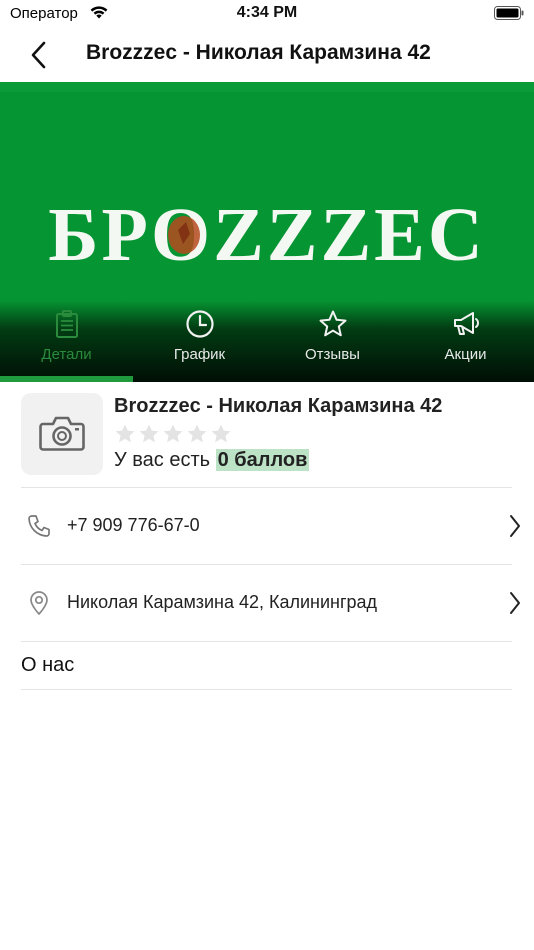 The height and width of the screenshot is (950, 534). Describe the element at coordinates (332, 341) in the screenshot. I see `tab-reviews: Отзывы` at that location.